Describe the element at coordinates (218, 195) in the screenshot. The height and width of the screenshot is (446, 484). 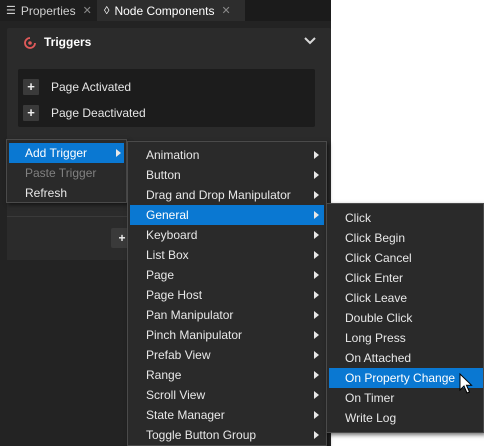
I see `menu-item-label: Drag and Drop Manipulator` at that location.